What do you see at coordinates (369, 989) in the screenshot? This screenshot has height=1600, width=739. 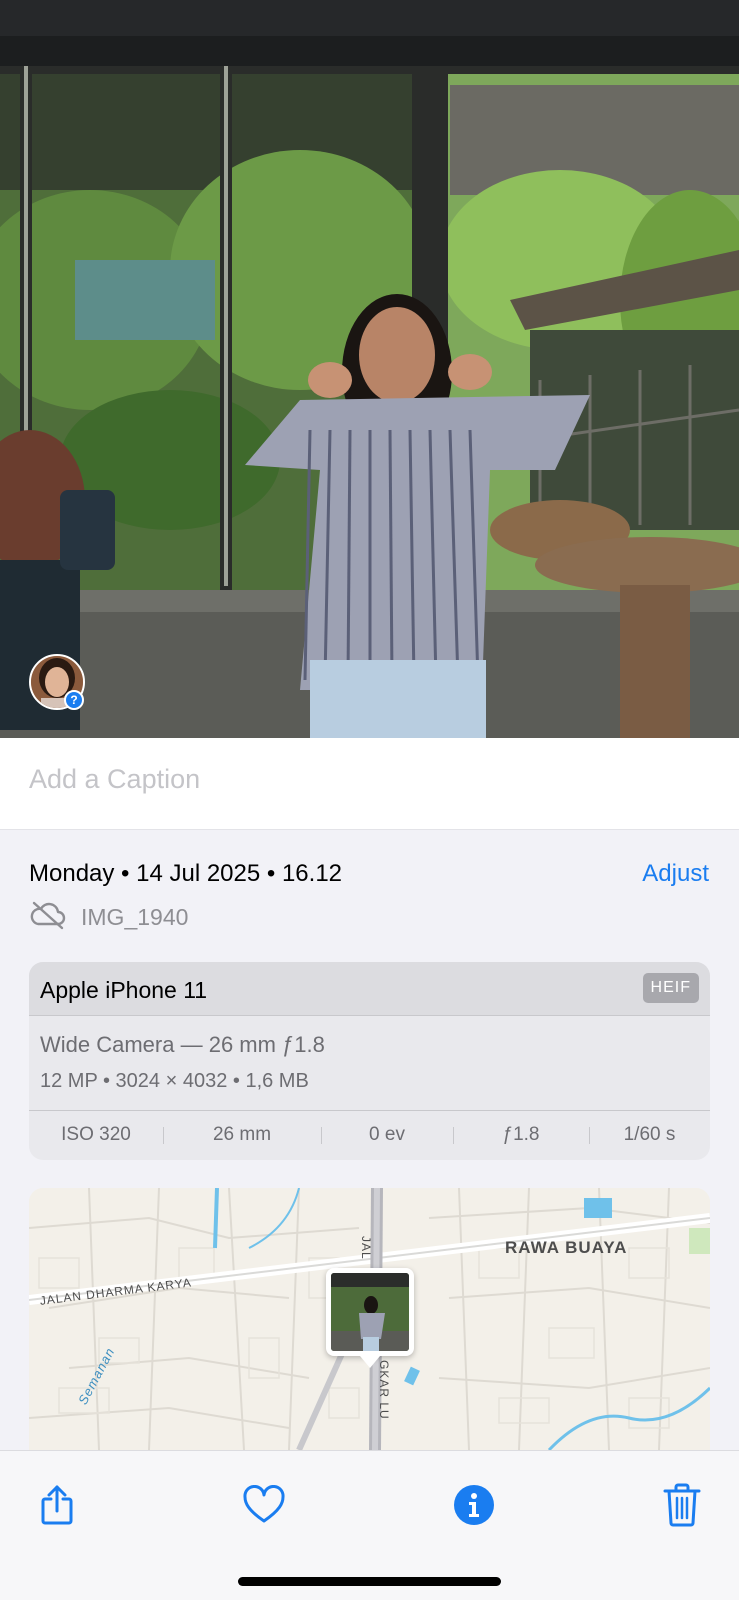 I see `camera-header: Apple iPhone 11 HEIF` at bounding box center [369, 989].